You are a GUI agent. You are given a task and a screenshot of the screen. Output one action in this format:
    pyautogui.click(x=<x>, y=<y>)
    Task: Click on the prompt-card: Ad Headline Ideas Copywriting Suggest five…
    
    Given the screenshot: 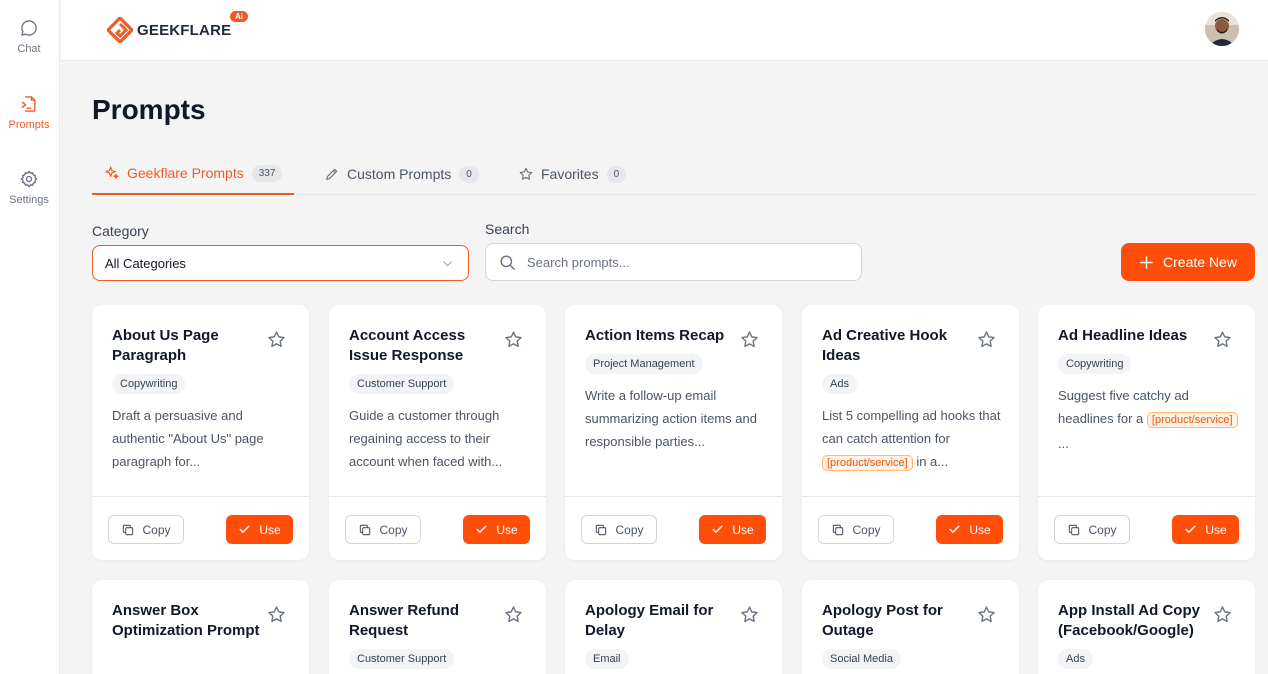 What is the action you would take?
    pyautogui.click(x=1146, y=432)
    